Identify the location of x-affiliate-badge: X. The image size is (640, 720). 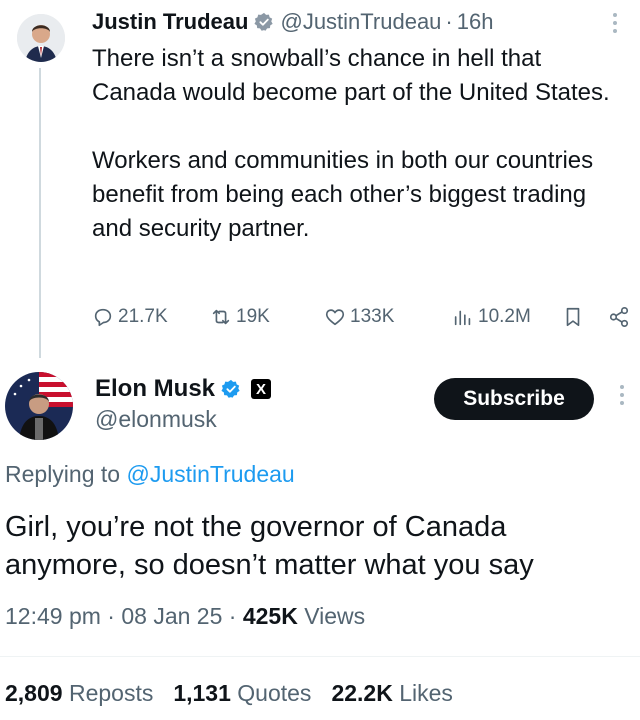
(261, 389).